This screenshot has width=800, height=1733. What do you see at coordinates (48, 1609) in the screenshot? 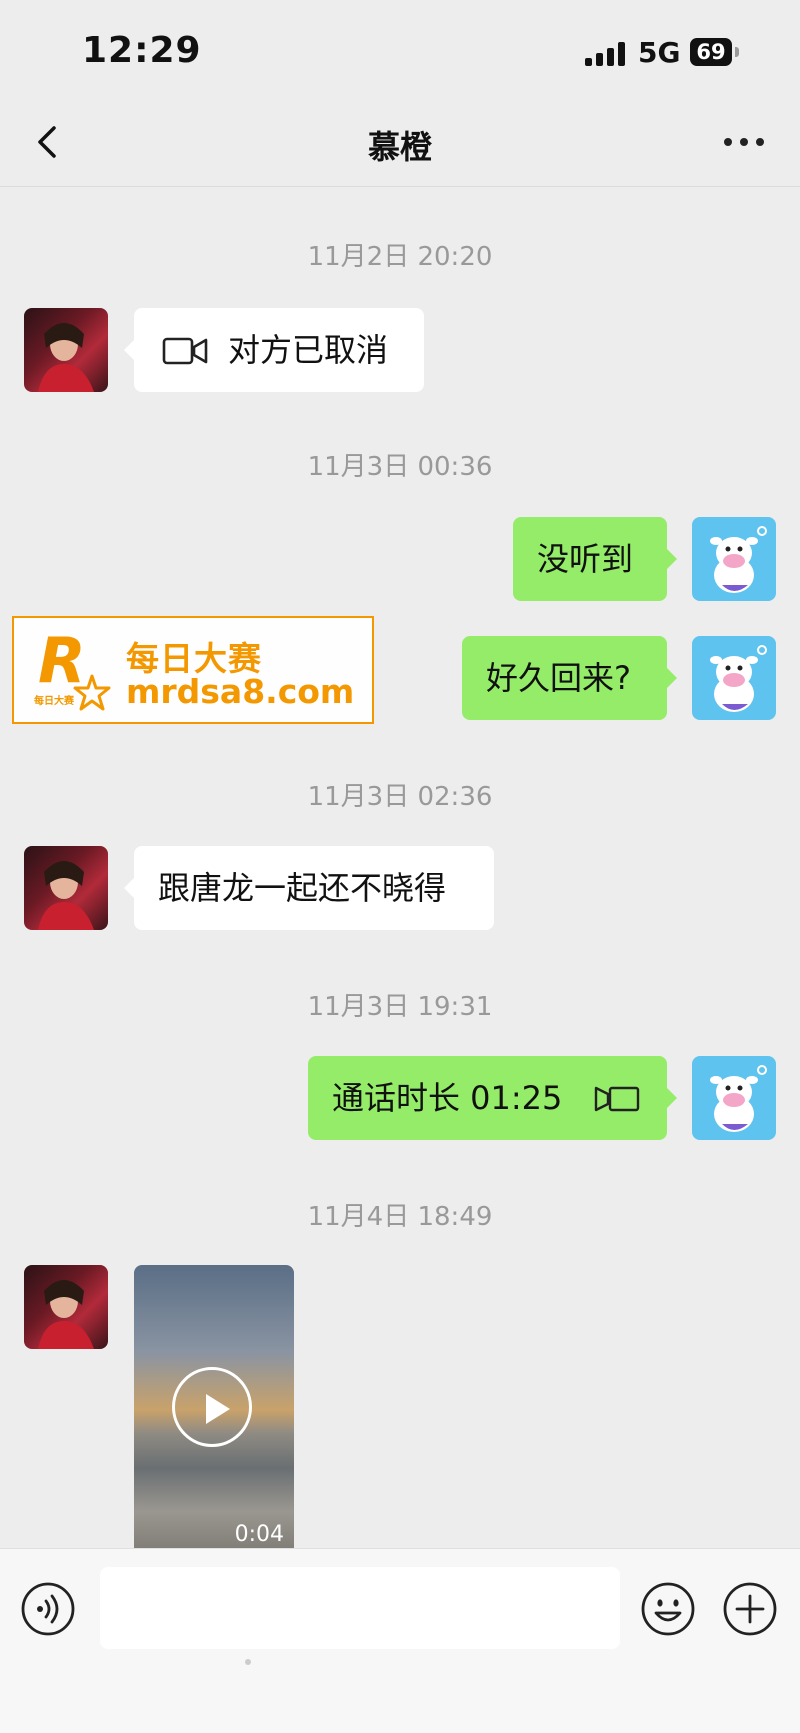
I see `voice-input-icon` at bounding box center [48, 1609].